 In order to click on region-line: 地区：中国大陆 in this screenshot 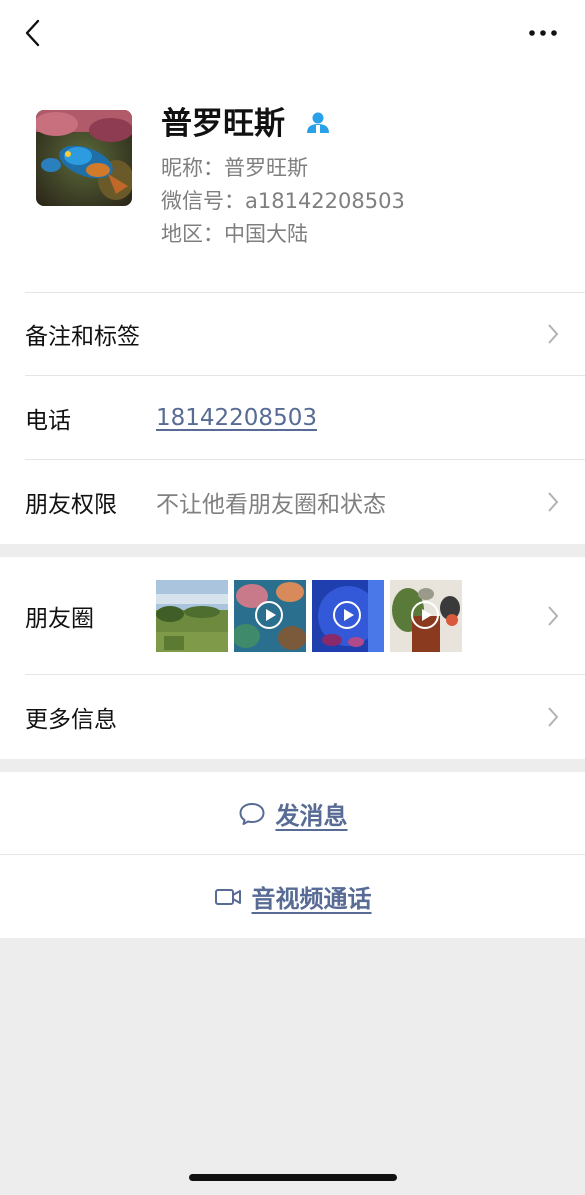, I will do `click(234, 234)`.